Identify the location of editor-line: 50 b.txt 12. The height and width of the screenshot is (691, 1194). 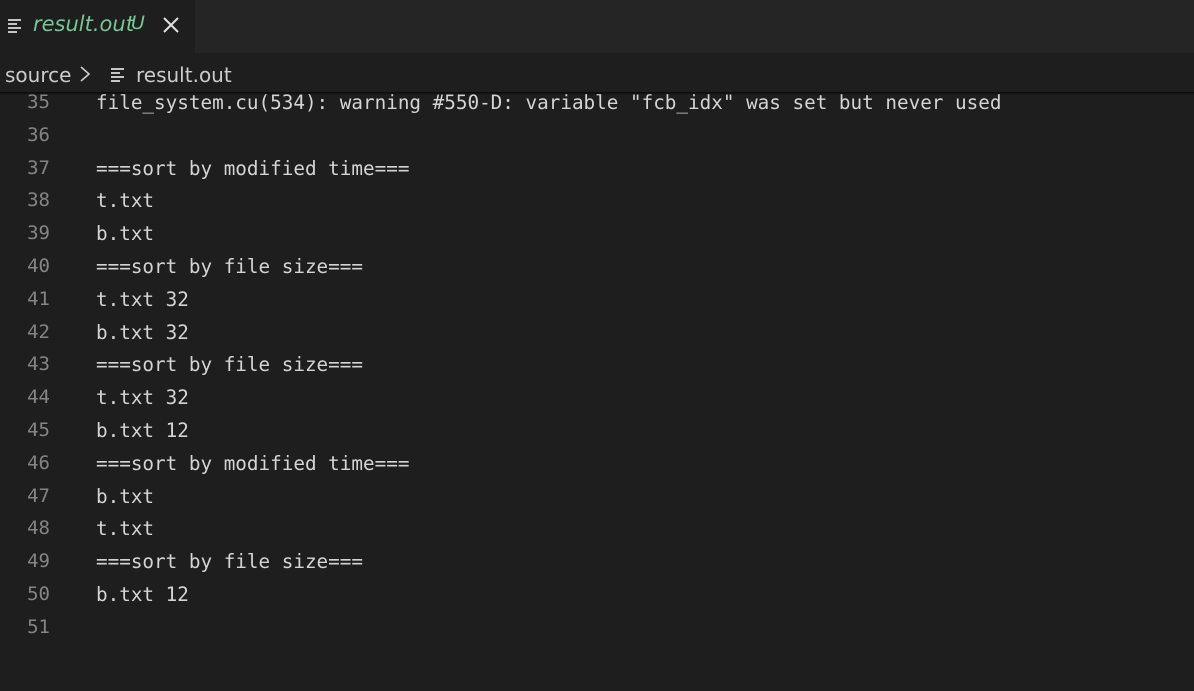
(597, 594).